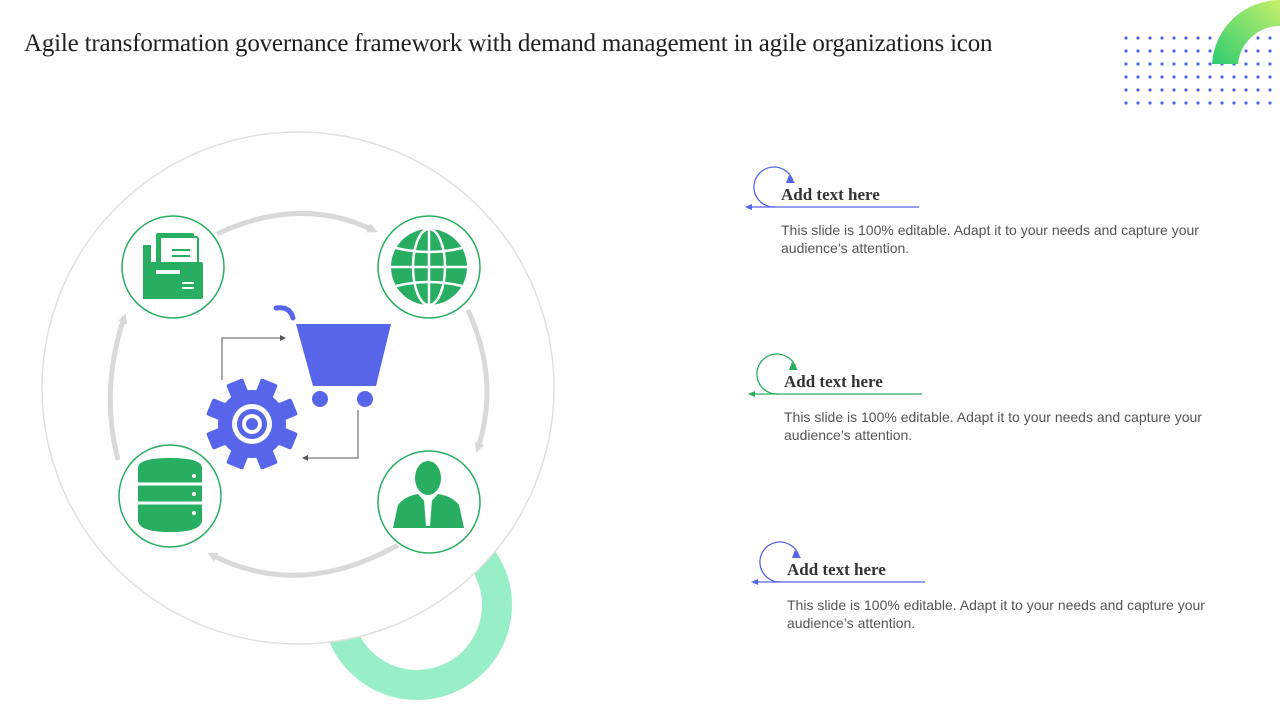 This screenshot has width=1280, height=720. Describe the element at coordinates (173, 267) in the screenshot. I see `folder-documents-icon` at that location.